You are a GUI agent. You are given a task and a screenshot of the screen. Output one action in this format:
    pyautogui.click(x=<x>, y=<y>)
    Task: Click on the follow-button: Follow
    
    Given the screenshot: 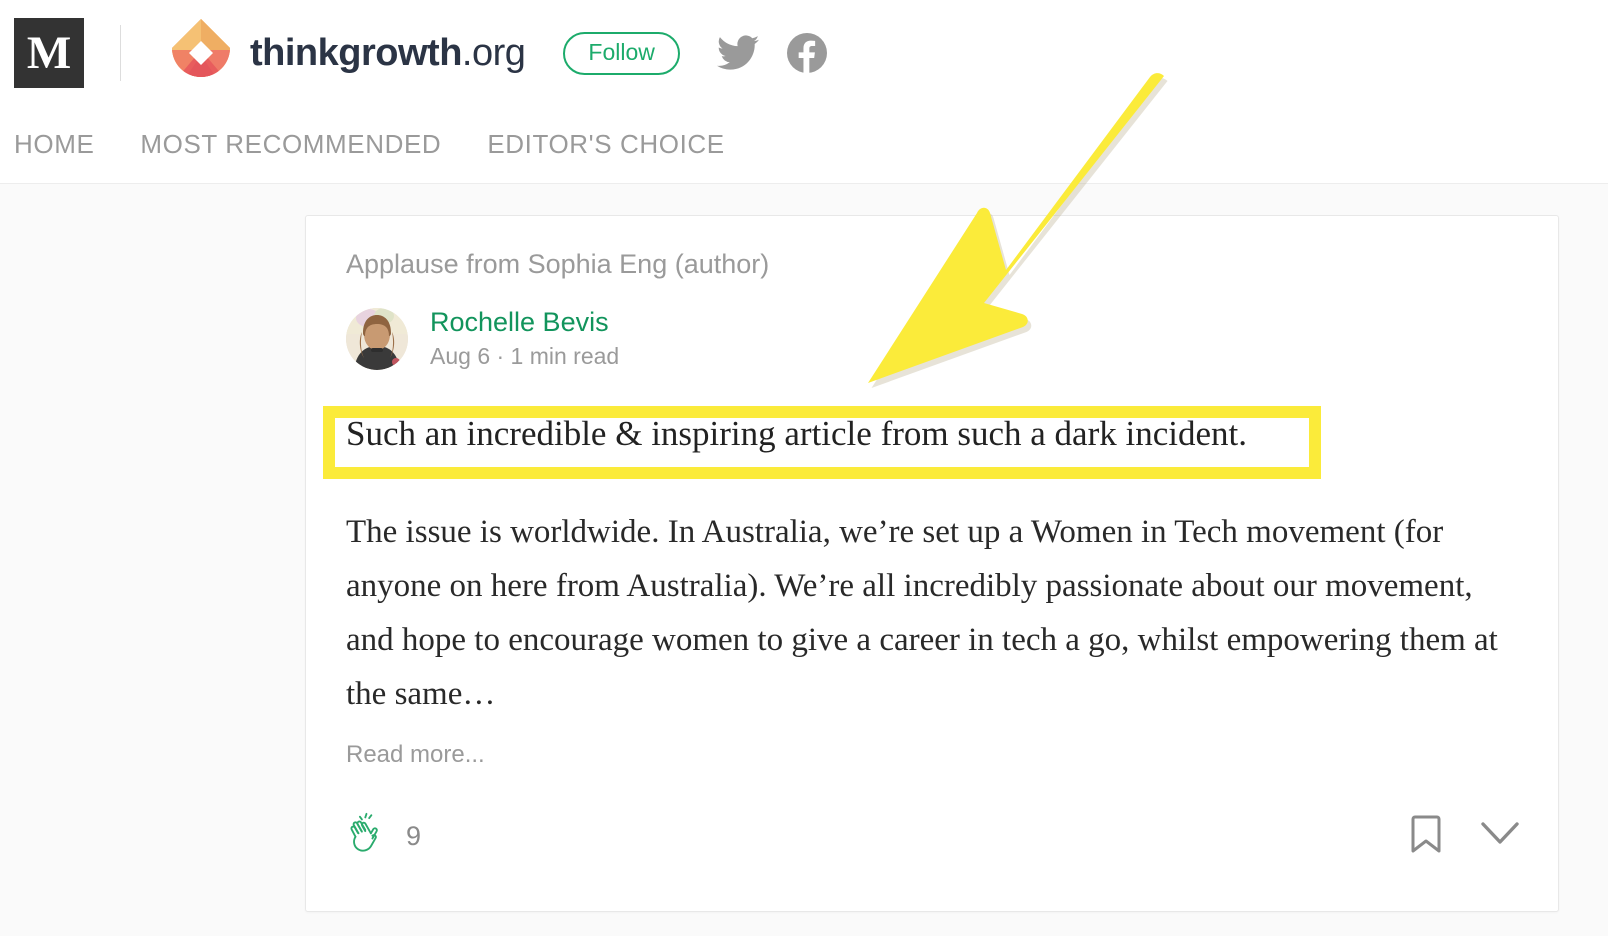 What is the action you would take?
    pyautogui.click(x=621, y=53)
    